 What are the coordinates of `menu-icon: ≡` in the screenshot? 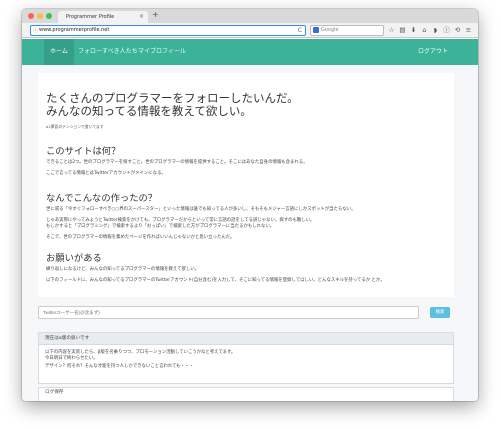 It's located at (468, 30).